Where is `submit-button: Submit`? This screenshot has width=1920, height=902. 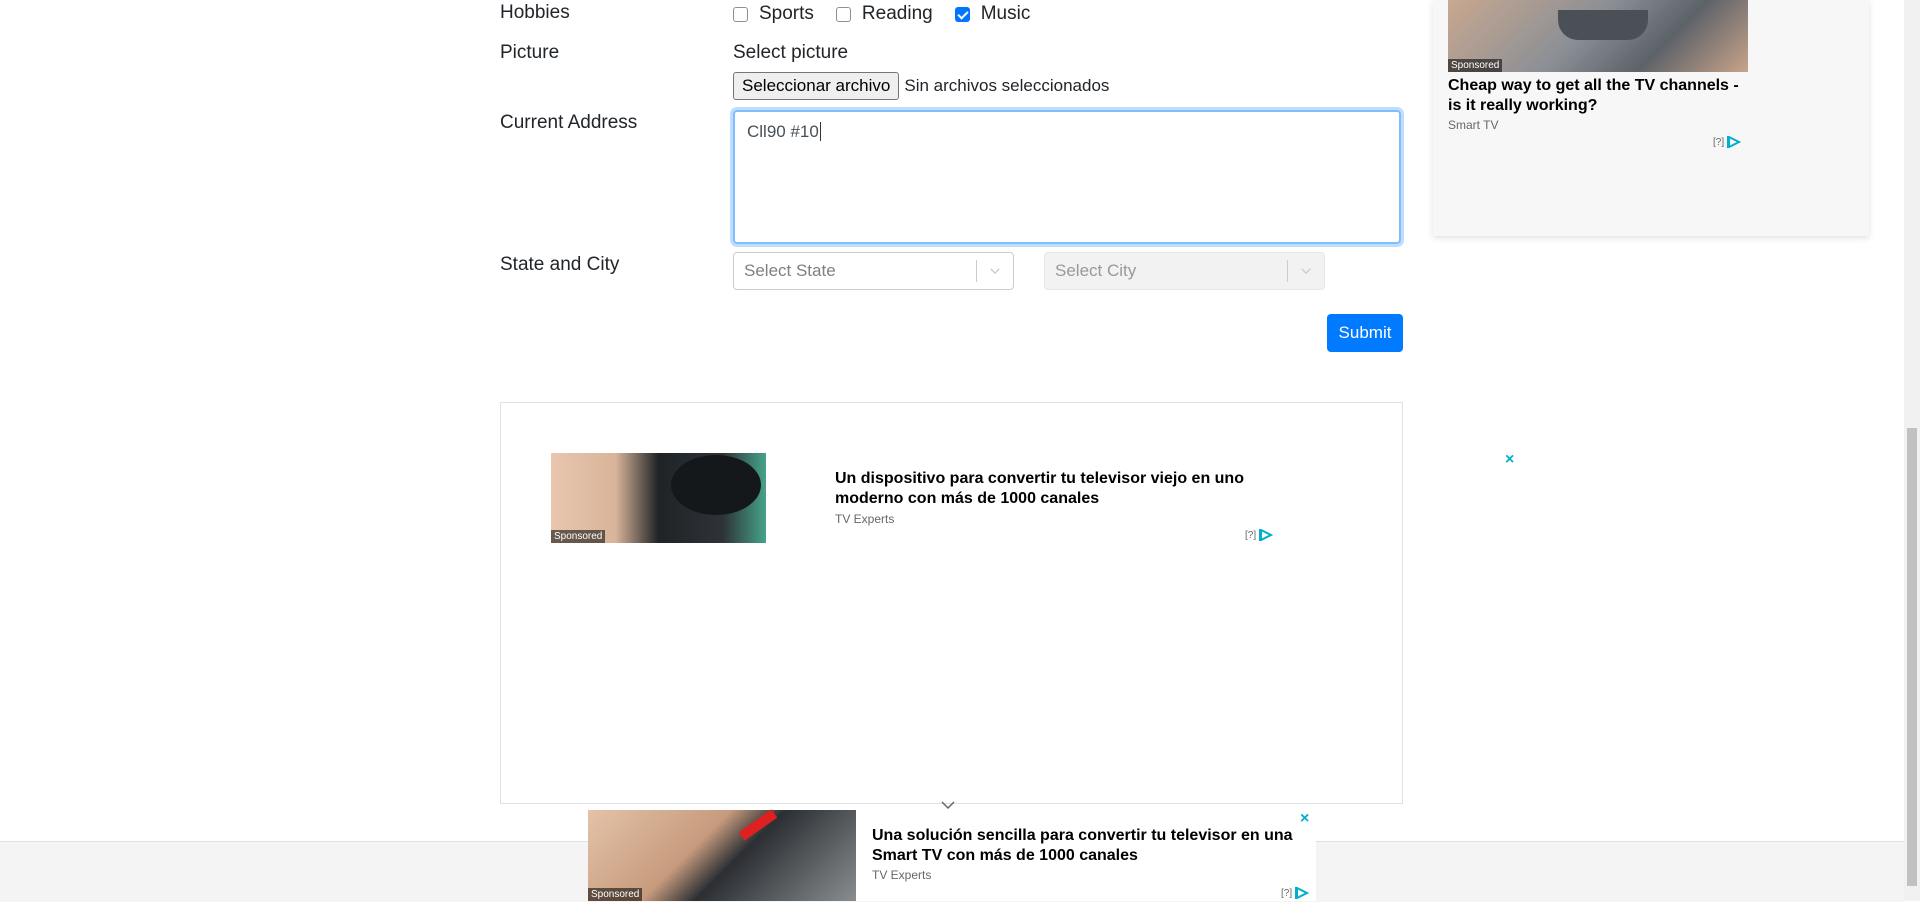 submit-button: Submit is located at coordinates (1365, 333).